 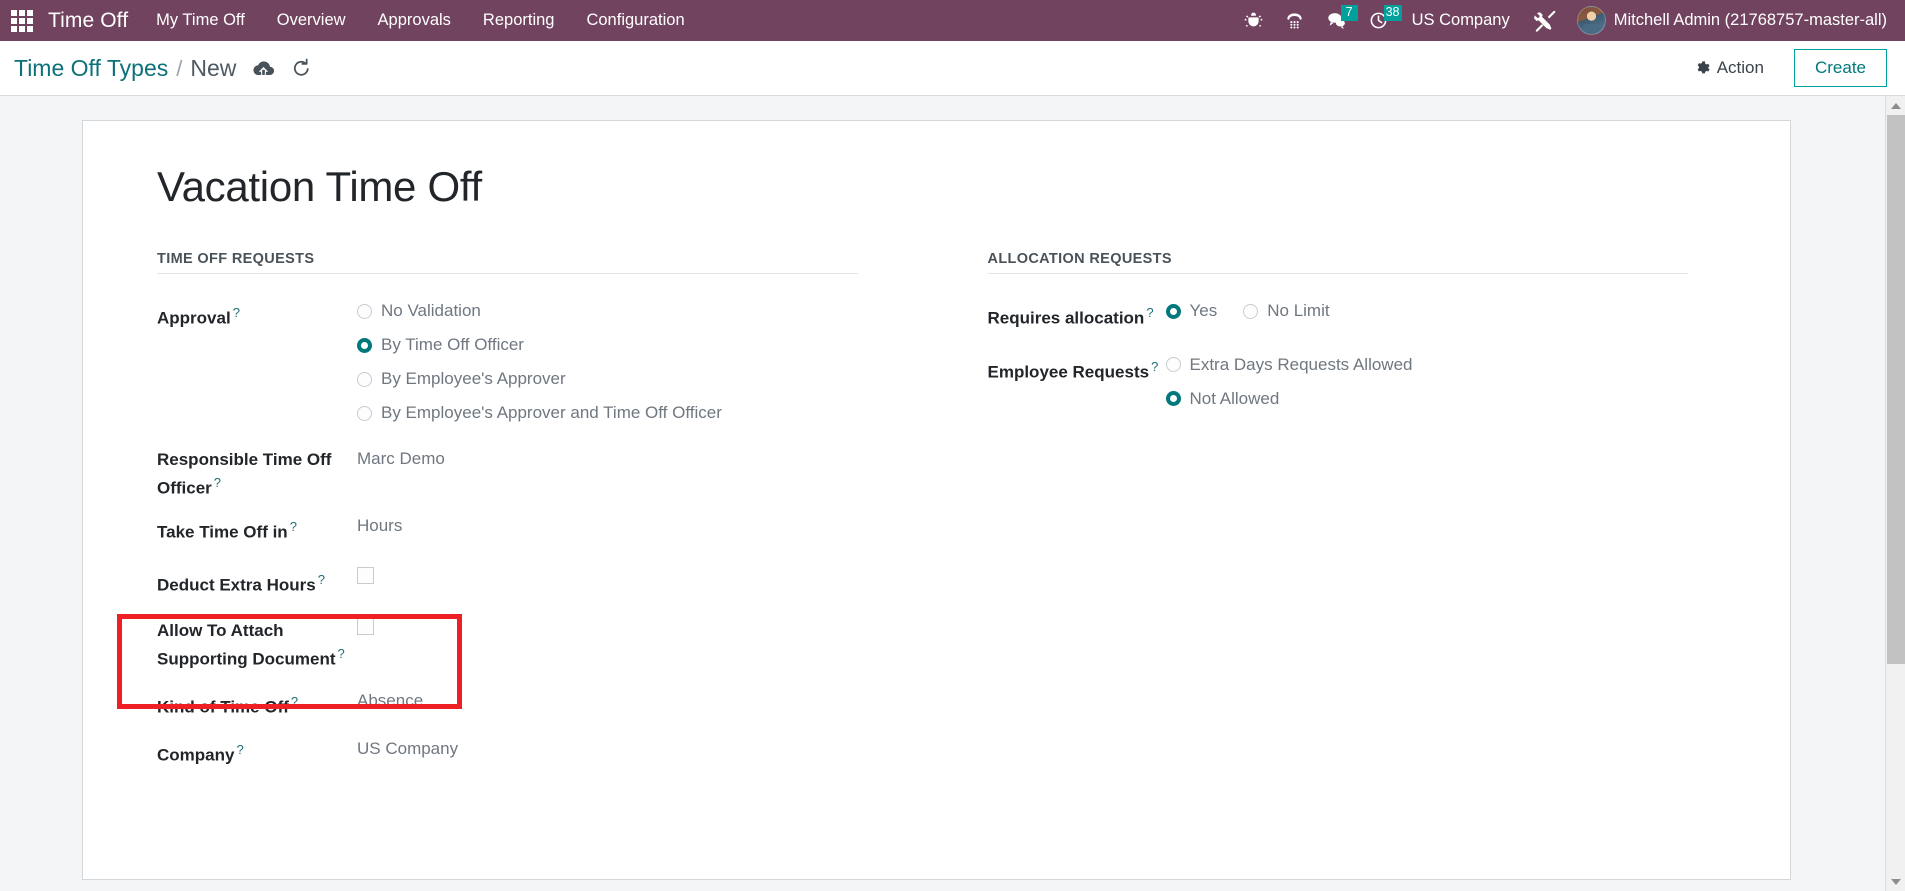 I want to click on menu-my-time-off: My Time Off, so click(x=200, y=20).